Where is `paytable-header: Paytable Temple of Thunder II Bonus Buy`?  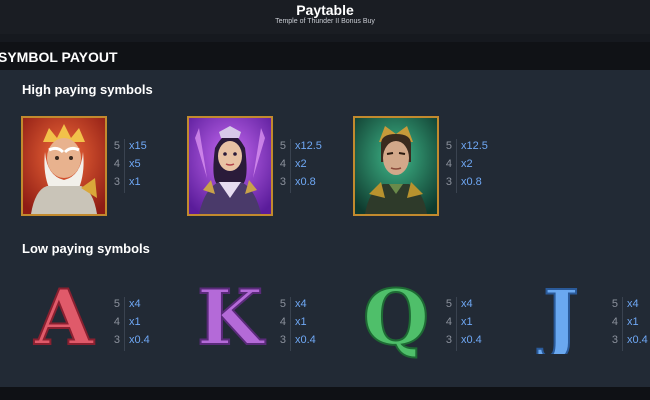 paytable-header: Paytable Temple of Thunder II Bonus Buy is located at coordinates (325, 17).